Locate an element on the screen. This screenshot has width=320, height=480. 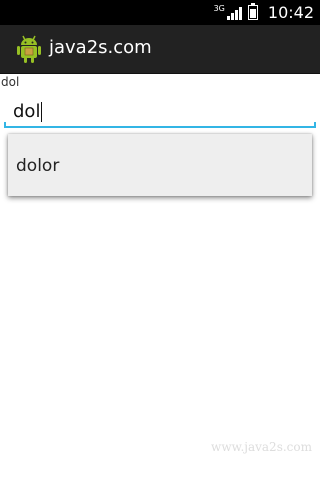
signal-strength-icon is located at coordinates (234, 12).